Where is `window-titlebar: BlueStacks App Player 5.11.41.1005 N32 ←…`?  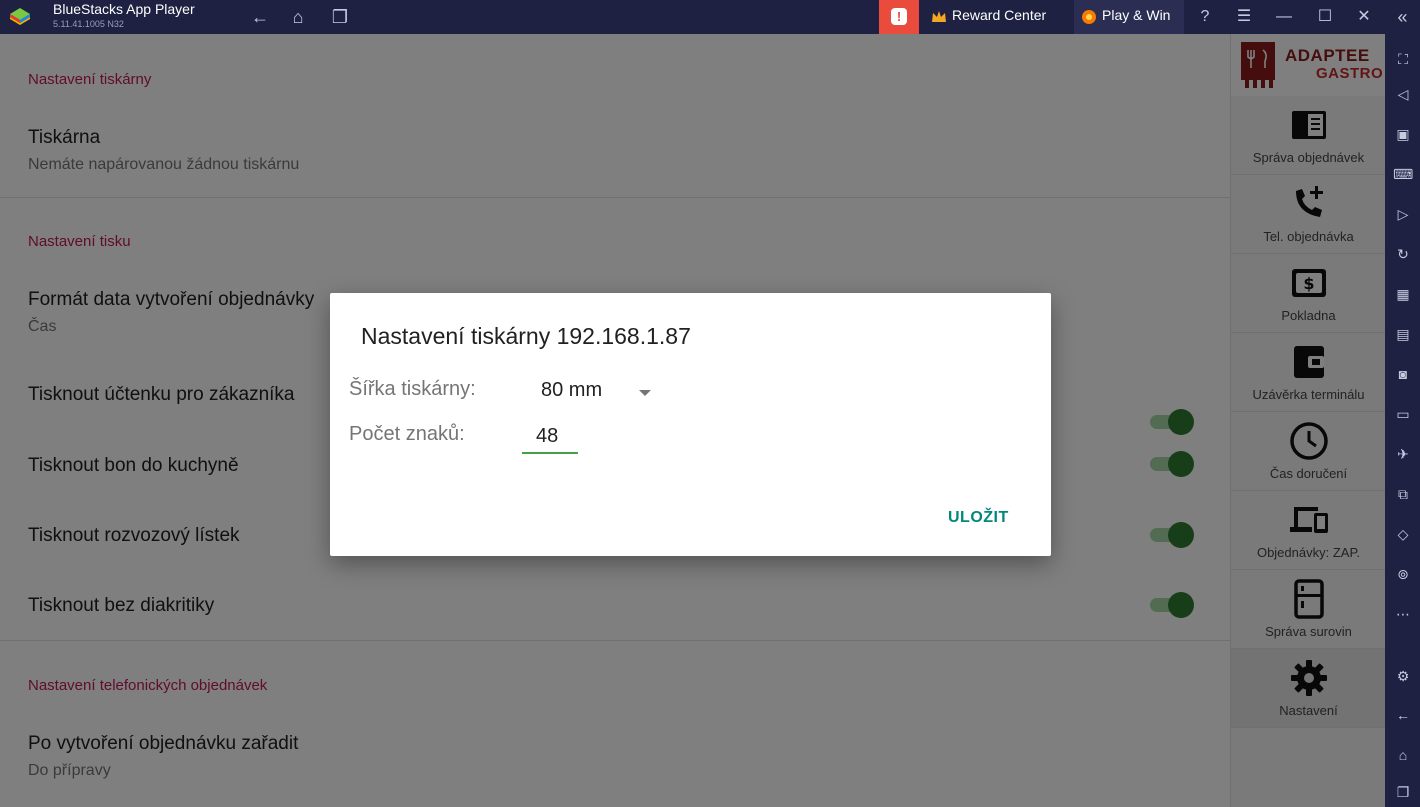
window-titlebar: BlueStacks App Player 5.11.41.1005 N32 ←… is located at coordinates (710, 17).